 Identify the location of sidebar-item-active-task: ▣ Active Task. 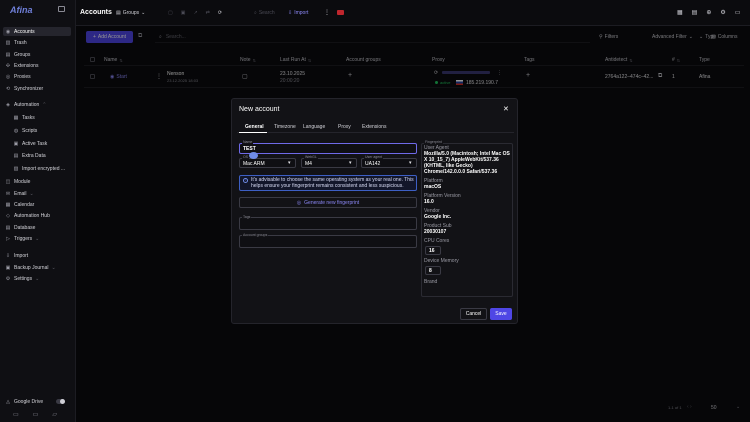
(41, 143).